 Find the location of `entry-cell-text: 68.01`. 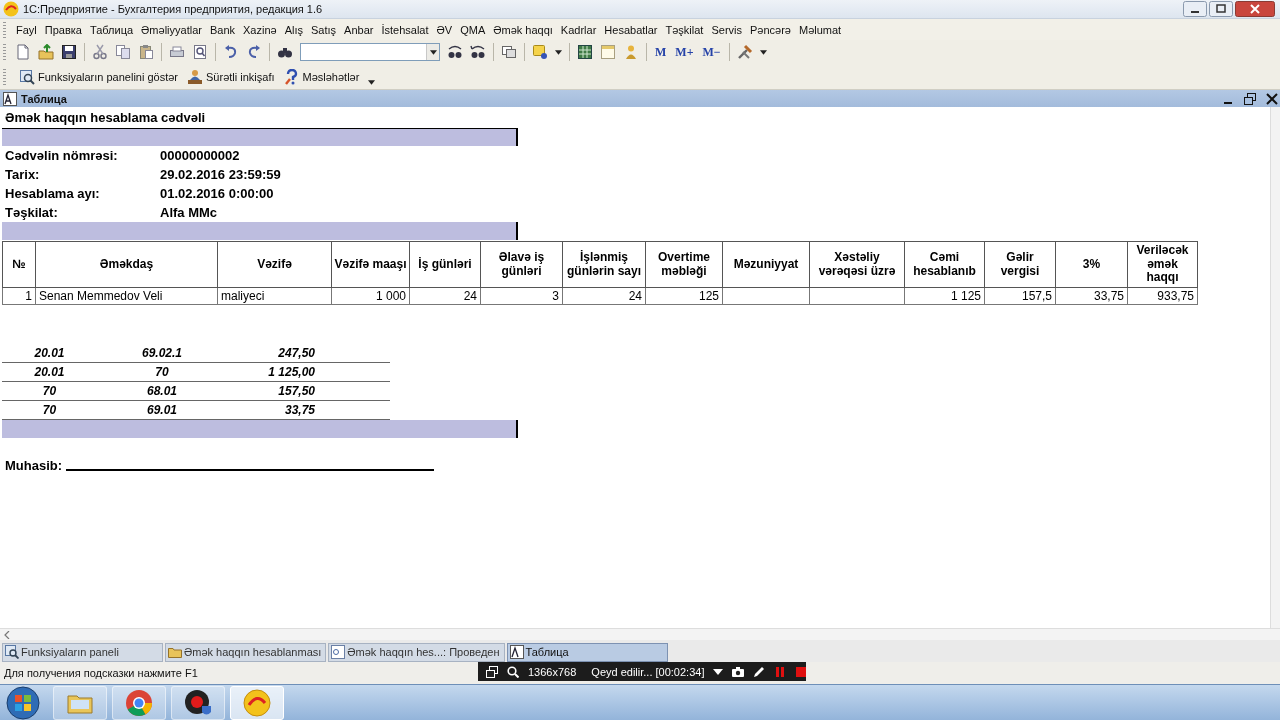

entry-cell-text: 68.01 is located at coordinates (162, 391).